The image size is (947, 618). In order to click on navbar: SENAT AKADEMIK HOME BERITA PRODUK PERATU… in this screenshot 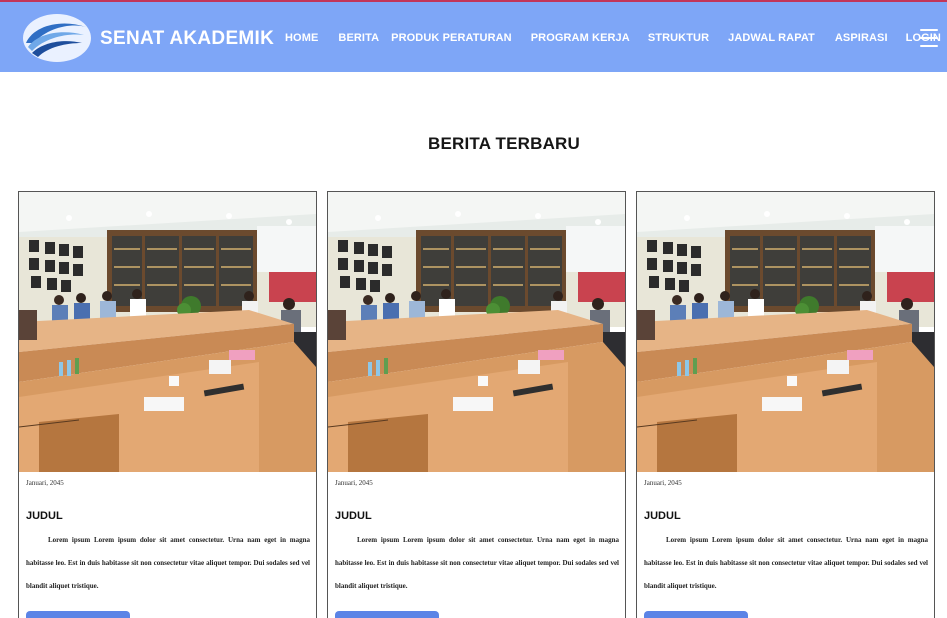, I will do `click(473, 37)`.